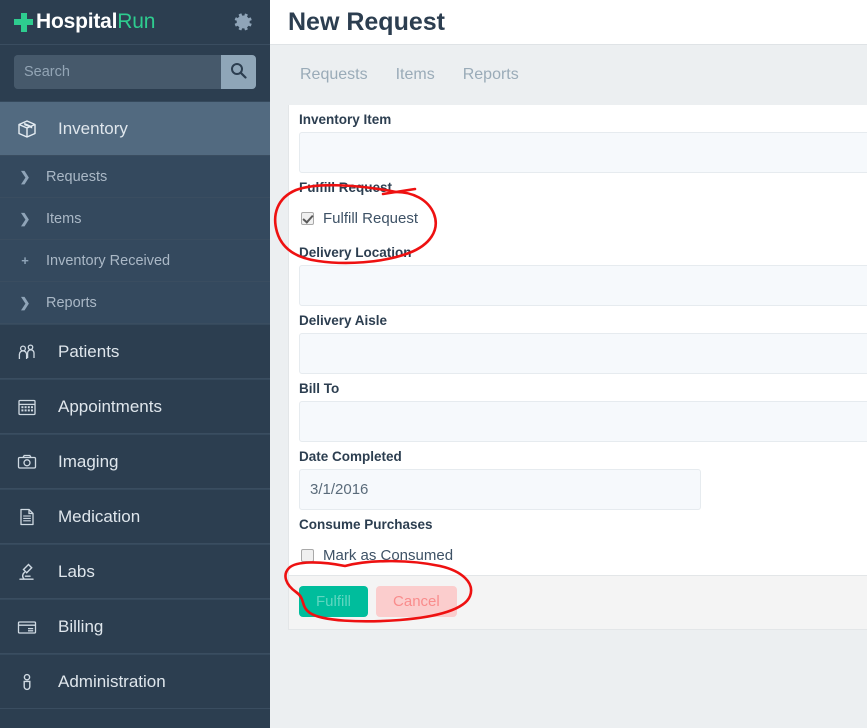 The image size is (867, 728). I want to click on inventory-item-input, so click(583, 152).